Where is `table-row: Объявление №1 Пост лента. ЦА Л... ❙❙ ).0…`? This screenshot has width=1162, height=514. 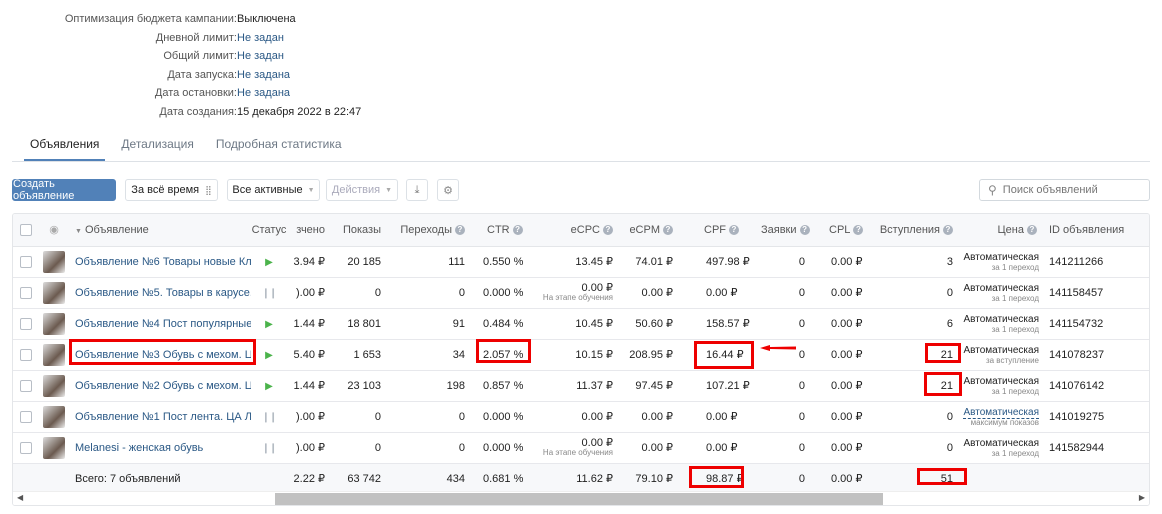 table-row: Объявление №1 Пост лента. ЦА Л... ❙❙ ).0… is located at coordinates (581, 417).